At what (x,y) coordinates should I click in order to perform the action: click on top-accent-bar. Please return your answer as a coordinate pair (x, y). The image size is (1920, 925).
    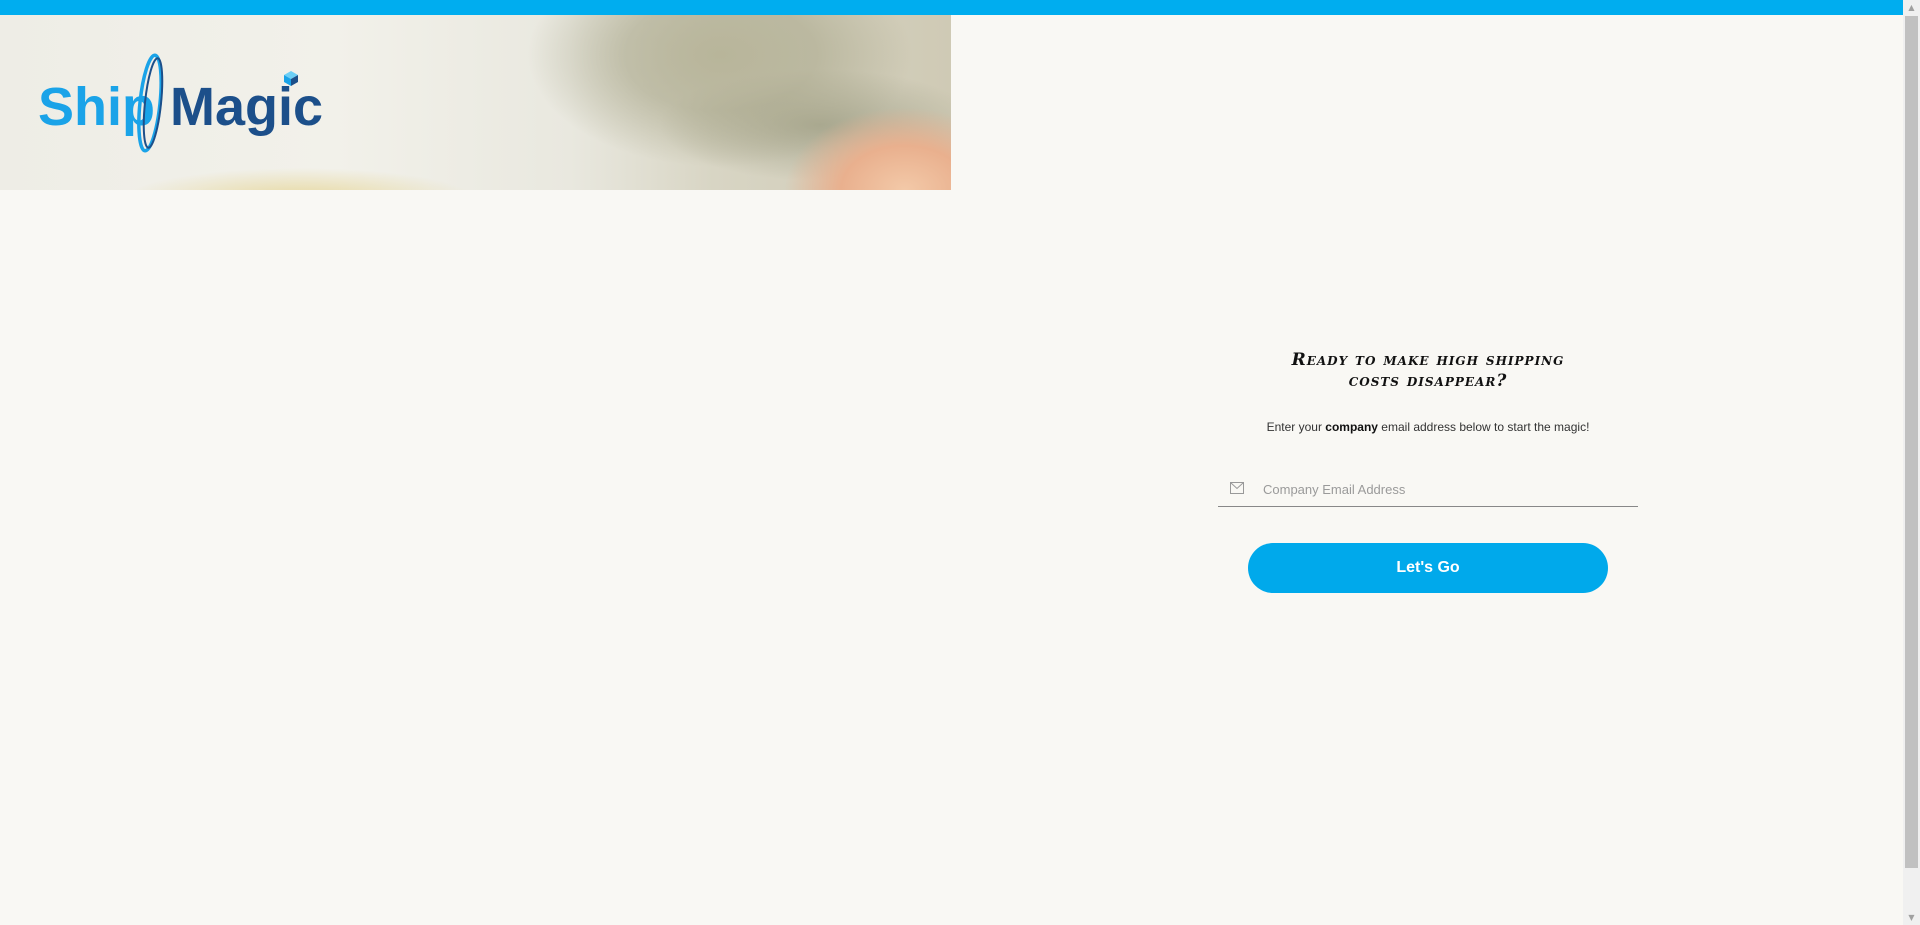
    Looking at the image, I should click on (960, 7).